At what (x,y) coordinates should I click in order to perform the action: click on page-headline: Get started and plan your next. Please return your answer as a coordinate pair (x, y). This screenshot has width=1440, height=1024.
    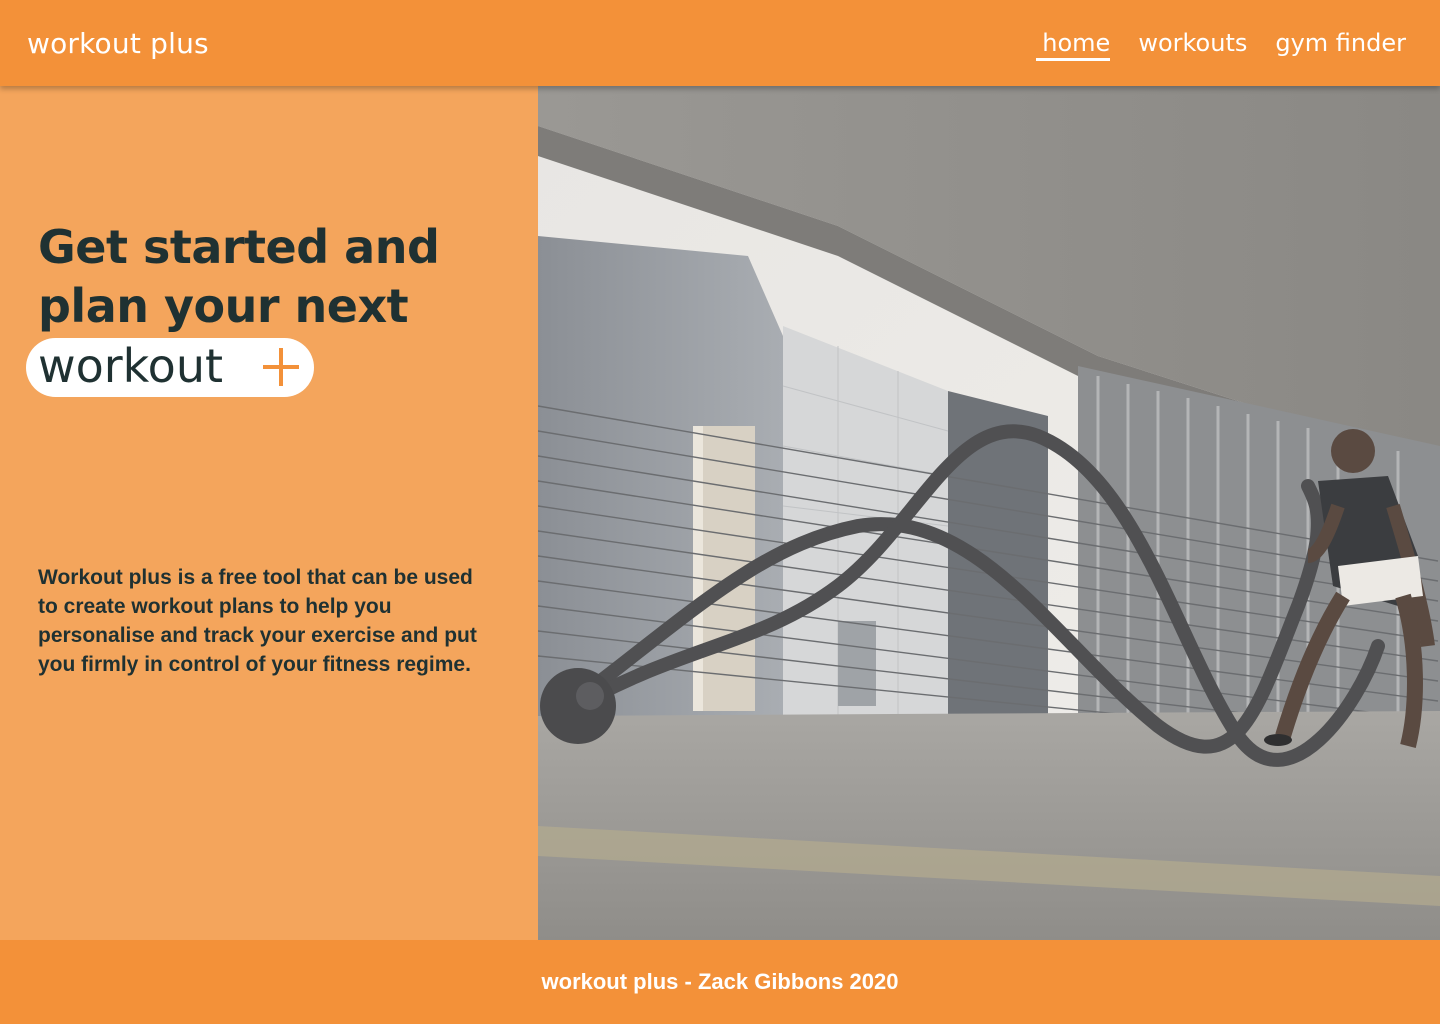
    Looking at the image, I should click on (278, 277).